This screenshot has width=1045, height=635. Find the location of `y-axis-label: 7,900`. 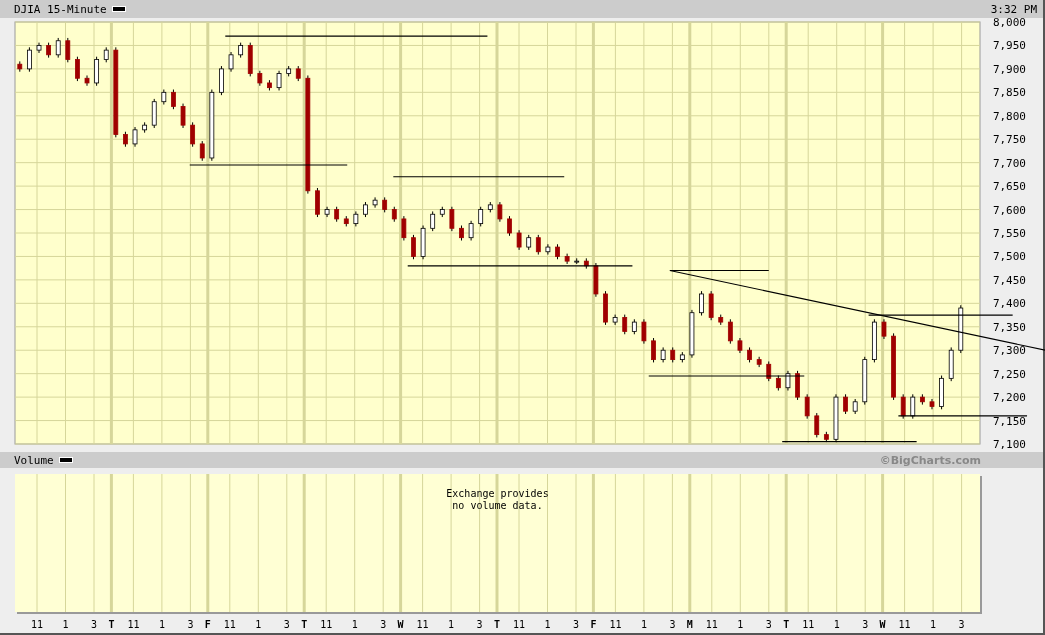

y-axis-label: 7,900 is located at coordinates (1009, 69).